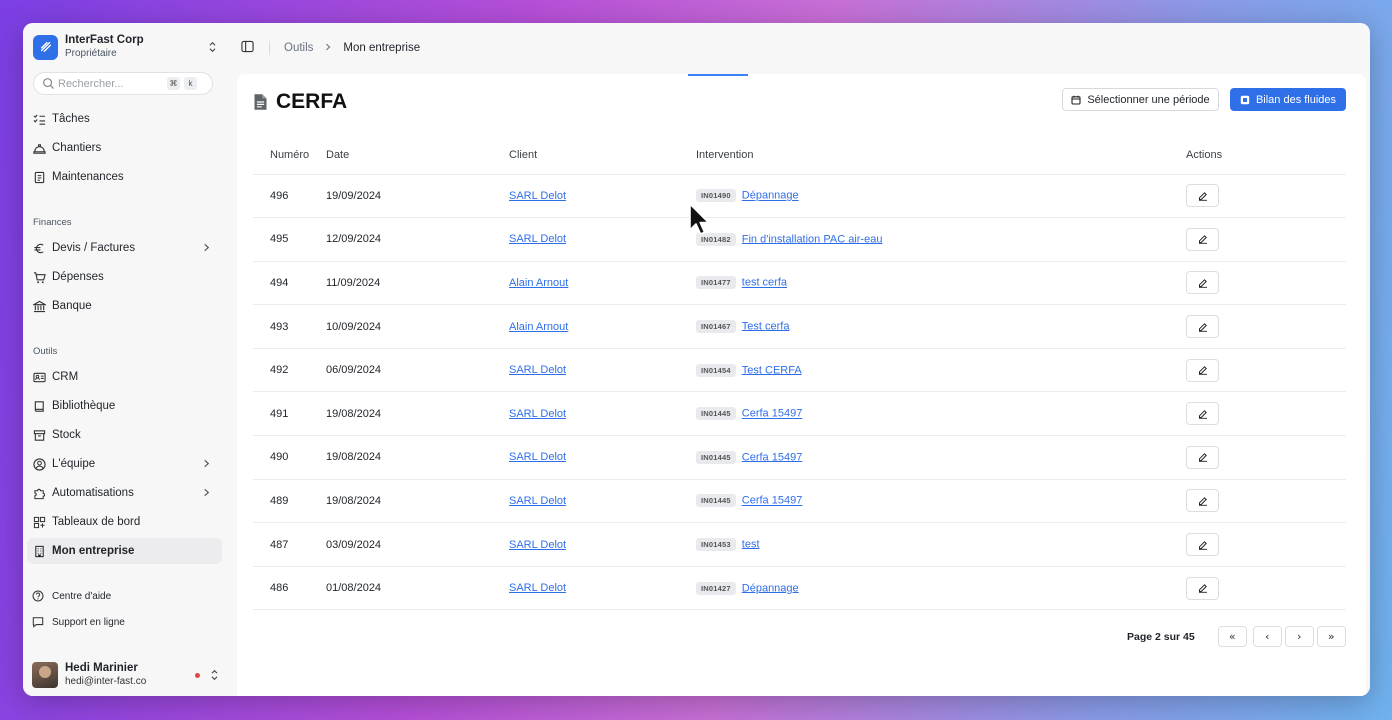 This screenshot has height=720, width=1392. What do you see at coordinates (772, 370) in the screenshot?
I see `intervention-link: Test CERFA` at bounding box center [772, 370].